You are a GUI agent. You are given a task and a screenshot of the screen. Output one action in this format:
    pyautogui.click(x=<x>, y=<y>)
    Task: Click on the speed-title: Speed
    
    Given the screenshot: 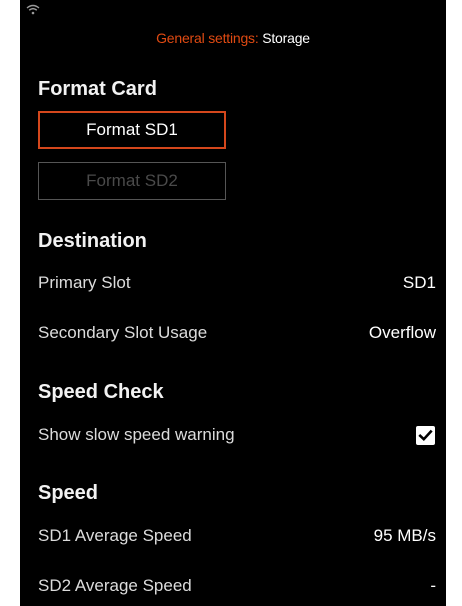 What is the action you would take?
    pyautogui.click(x=68, y=493)
    